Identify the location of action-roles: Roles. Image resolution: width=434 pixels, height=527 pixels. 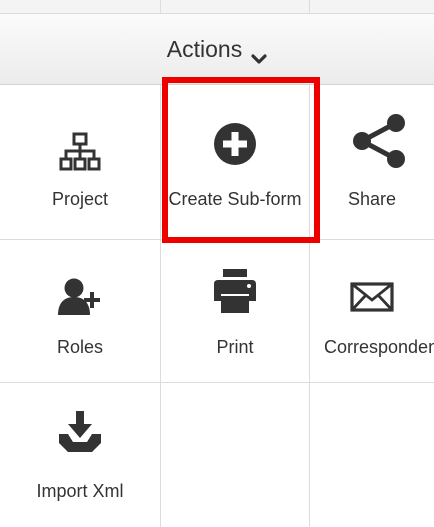
(80, 311).